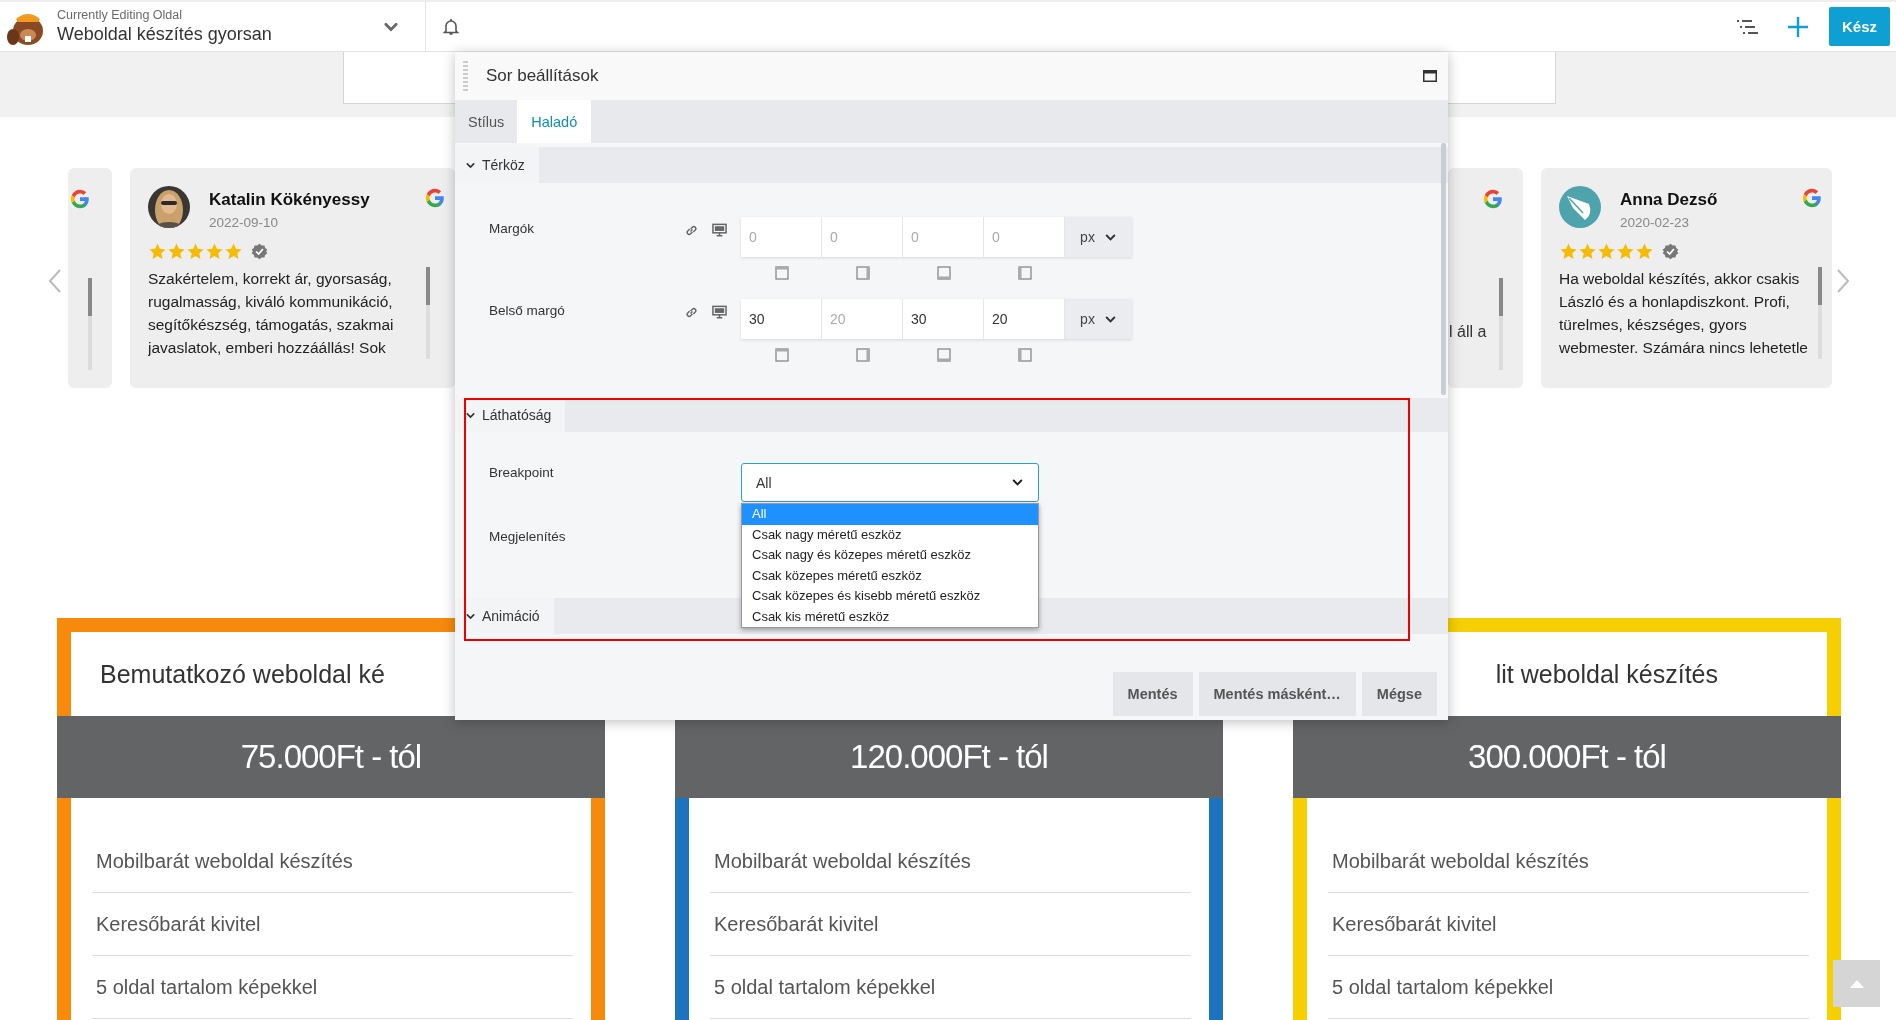  Describe the element at coordinates (527, 536) in the screenshot. I see `field-label: Megjelenítés` at that location.